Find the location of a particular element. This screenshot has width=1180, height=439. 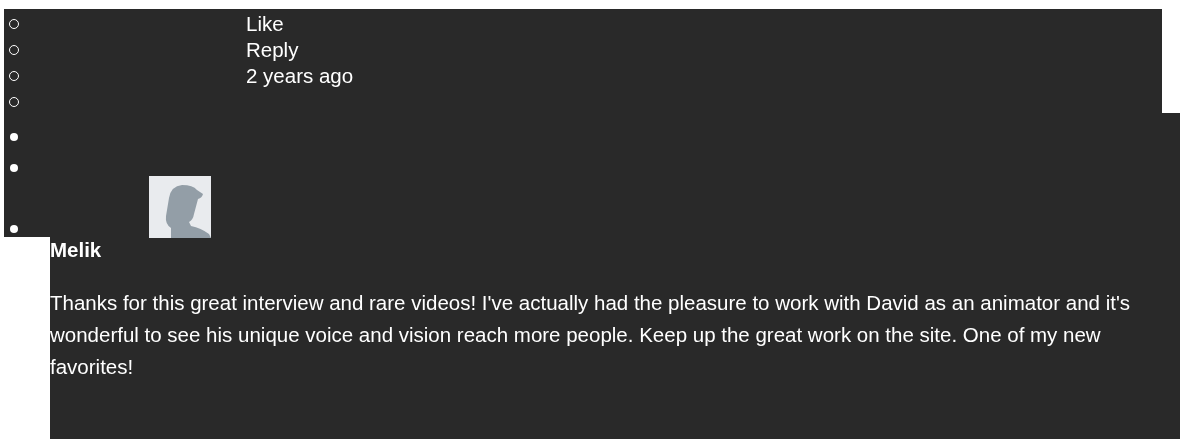

avatar-silhouette-icon is located at coordinates (180, 207).